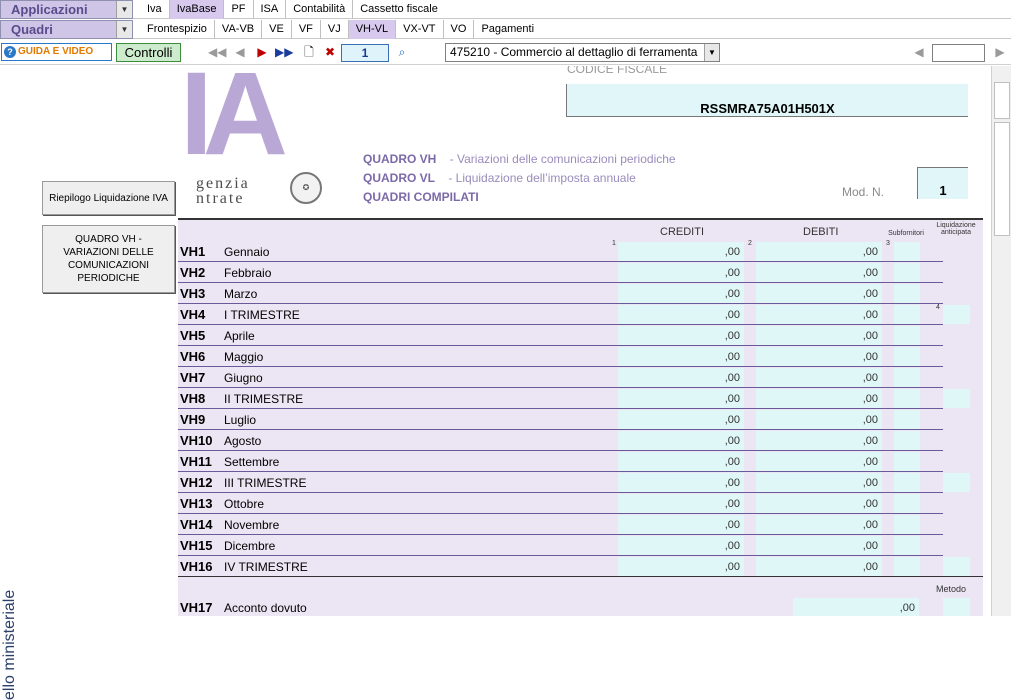 This screenshot has height=700, width=1011. I want to click on row-label: III TRIMESTRE, so click(265, 483).